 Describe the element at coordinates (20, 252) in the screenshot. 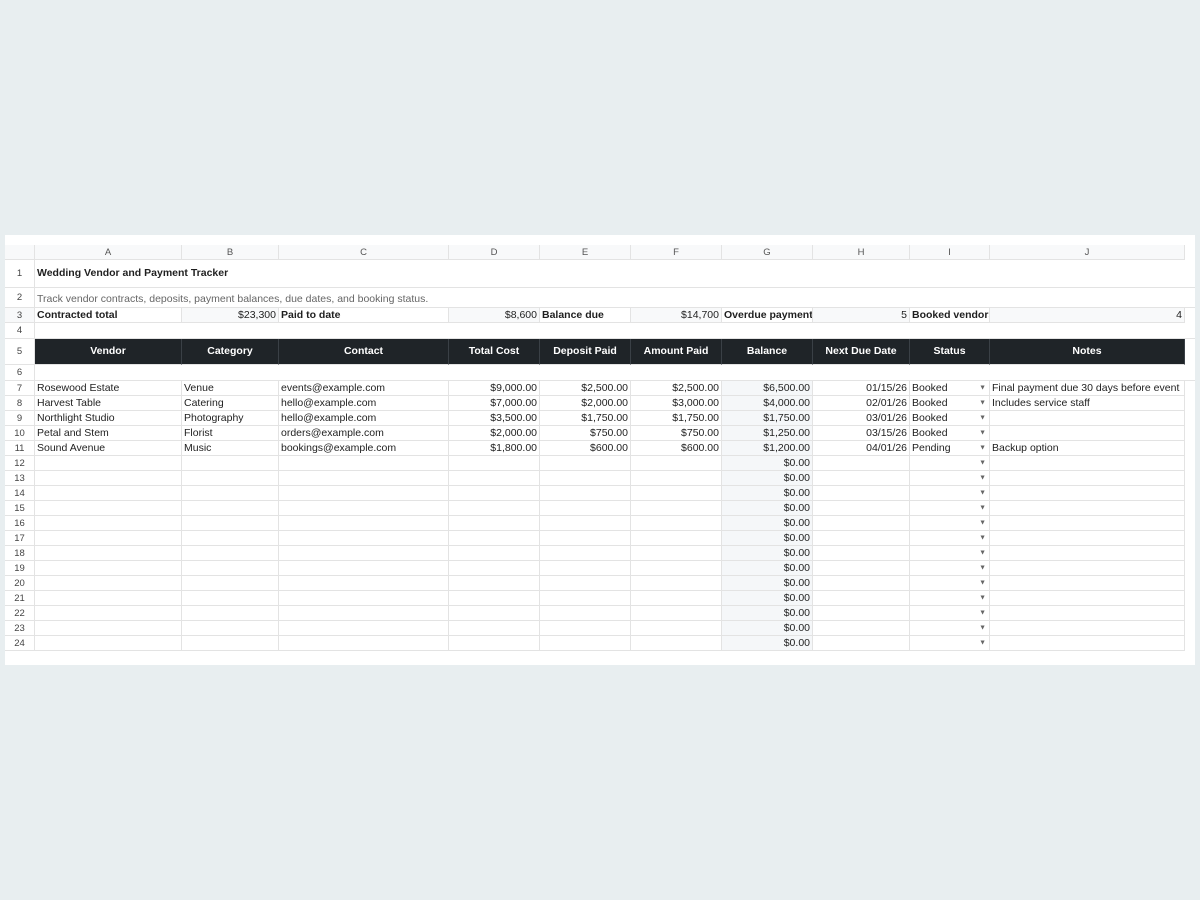

I see `corner-cell` at that location.